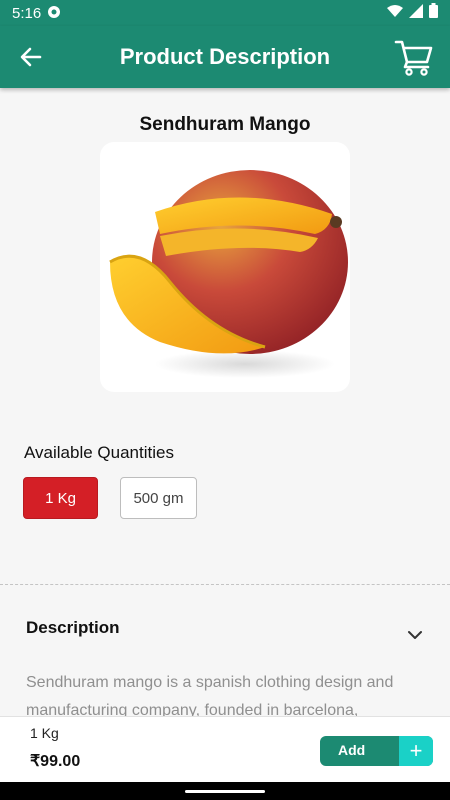 This screenshot has height=800, width=450. Describe the element at coordinates (225, 584) in the screenshot. I see `section-divider` at that location.